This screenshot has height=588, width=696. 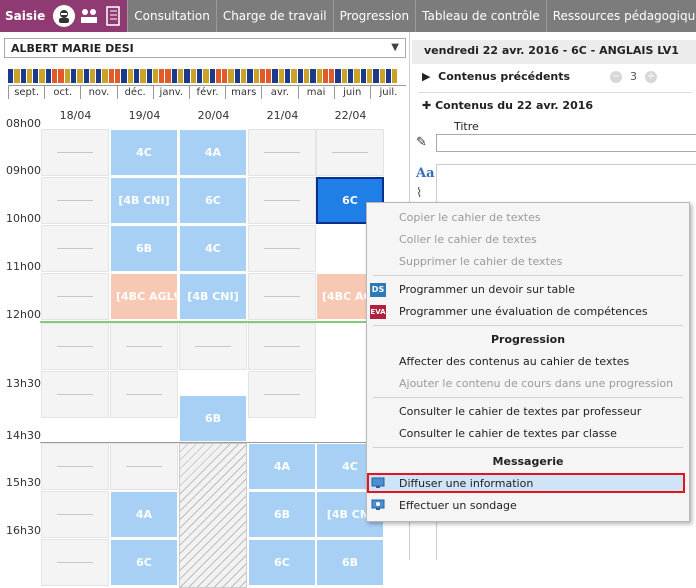 I want to click on day-header: 19/04, so click(x=144, y=115).